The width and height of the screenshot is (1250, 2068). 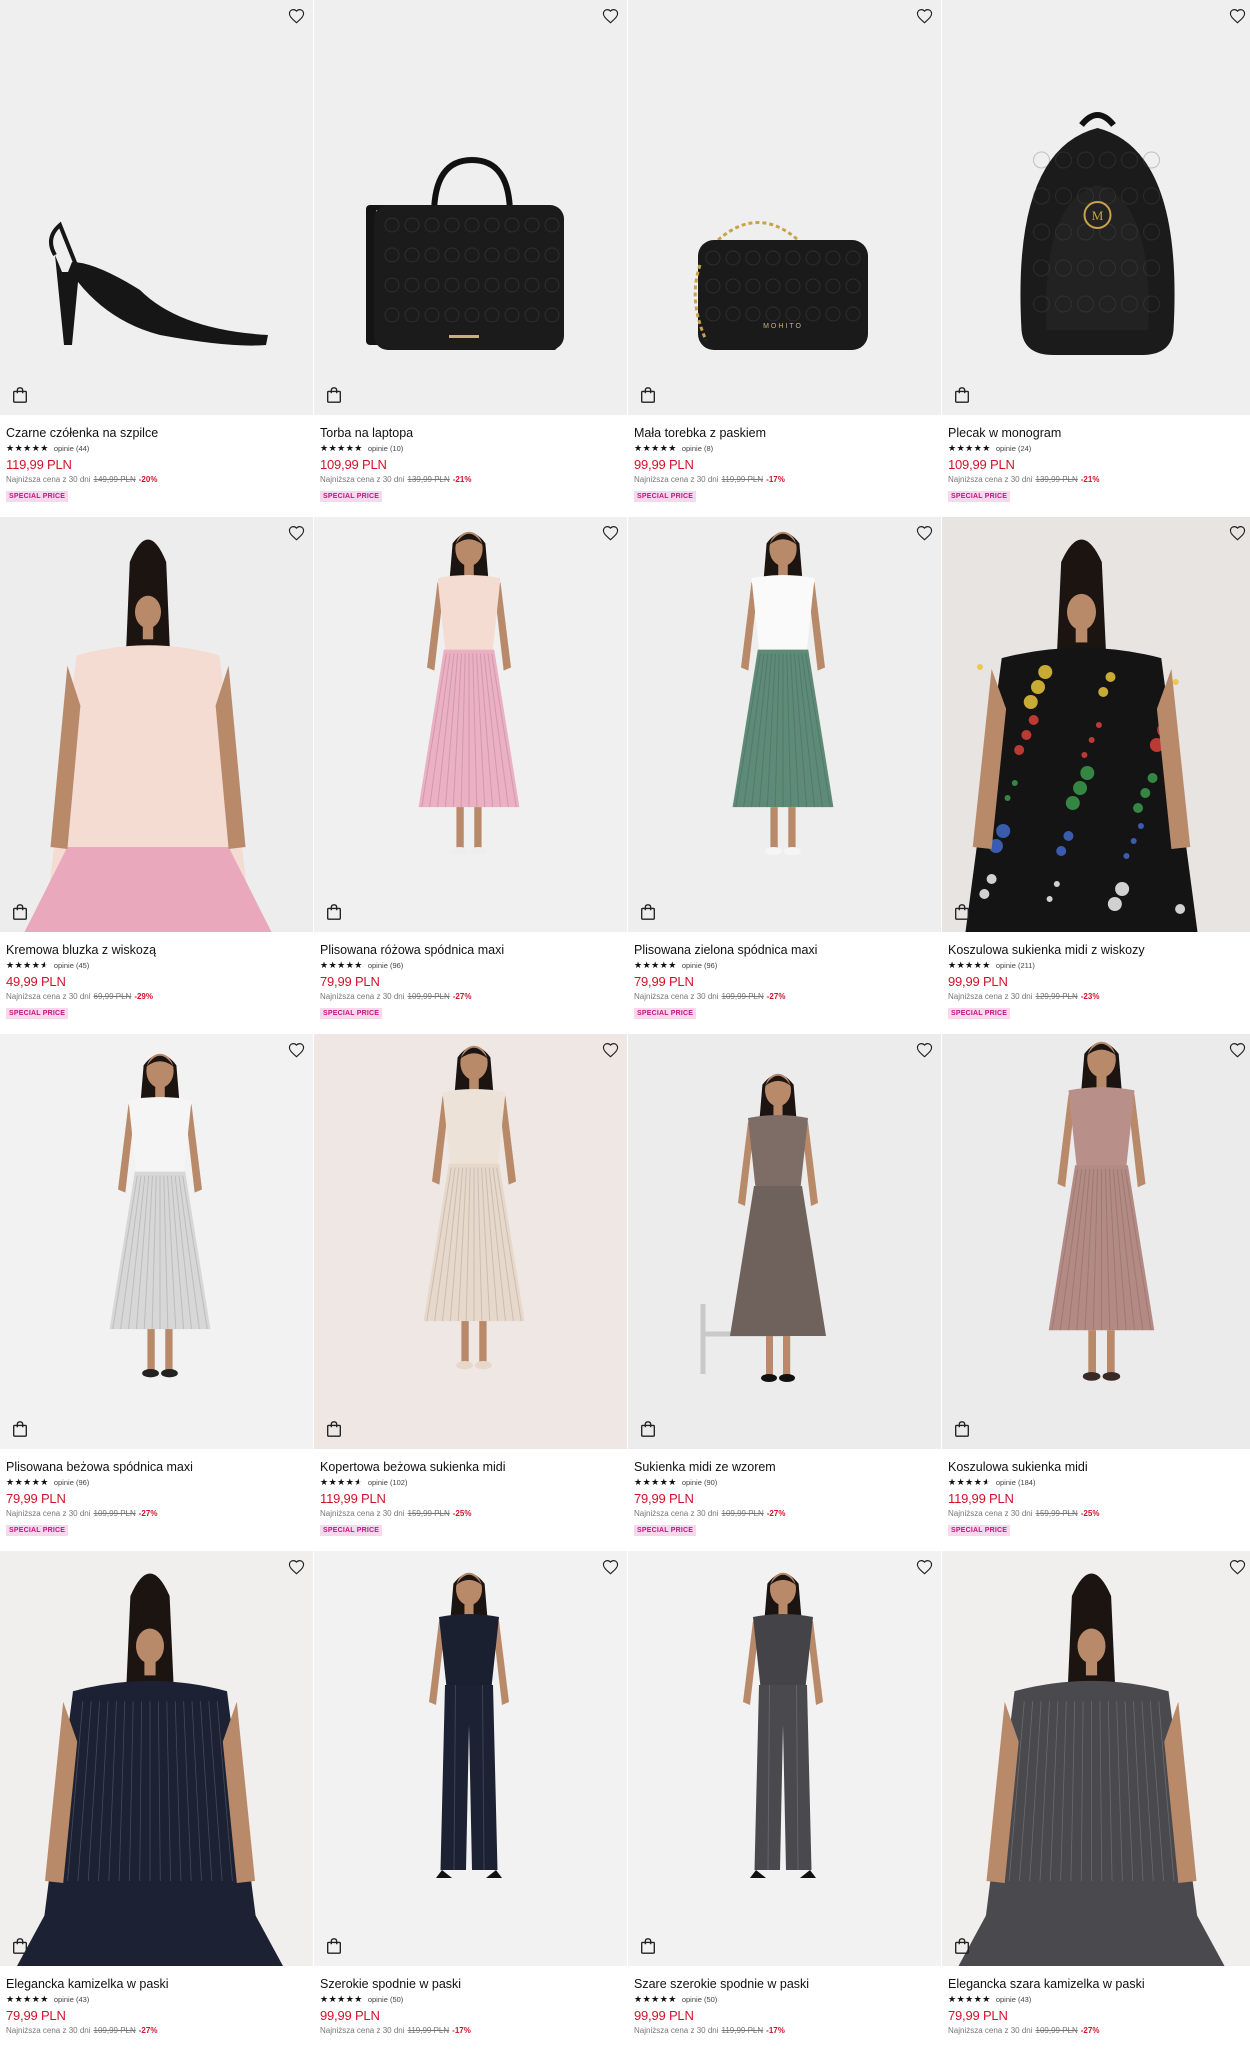 I want to click on review-count: opinie (211), so click(x=1015, y=965).